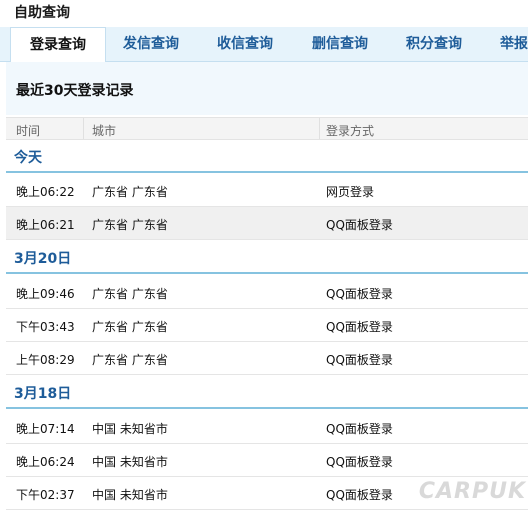  Describe the element at coordinates (75, 91) in the screenshot. I see `section-title: 最近30天登录记录` at that location.